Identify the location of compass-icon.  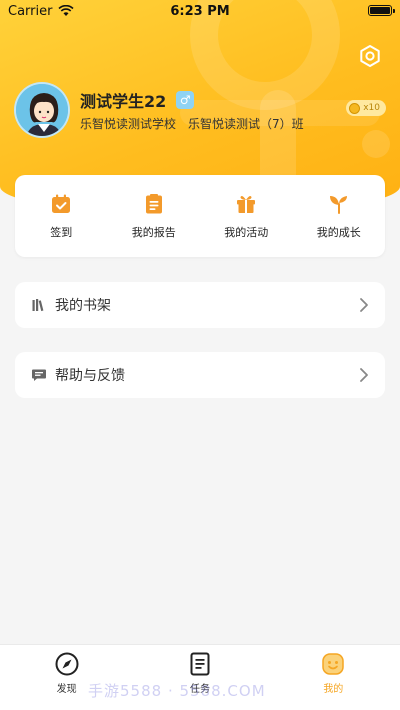
(67, 664).